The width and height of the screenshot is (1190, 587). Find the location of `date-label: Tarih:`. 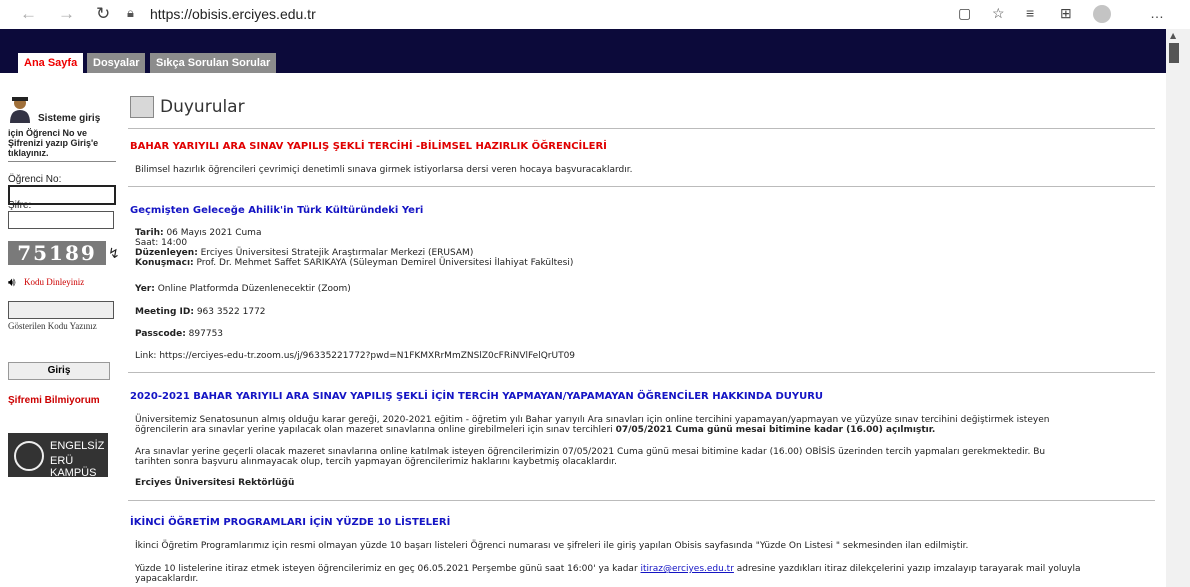

date-label: Tarih: is located at coordinates (149, 233).